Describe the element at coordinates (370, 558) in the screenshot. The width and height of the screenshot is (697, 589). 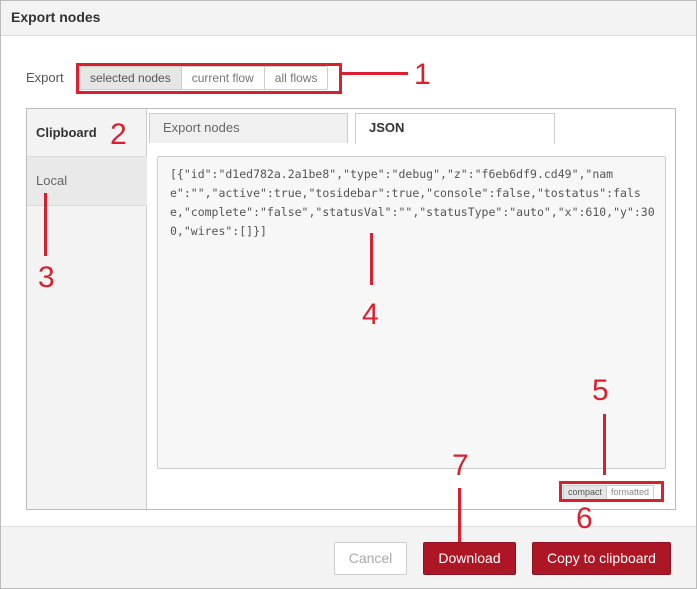
I see `cancel-button: Cancel` at that location.